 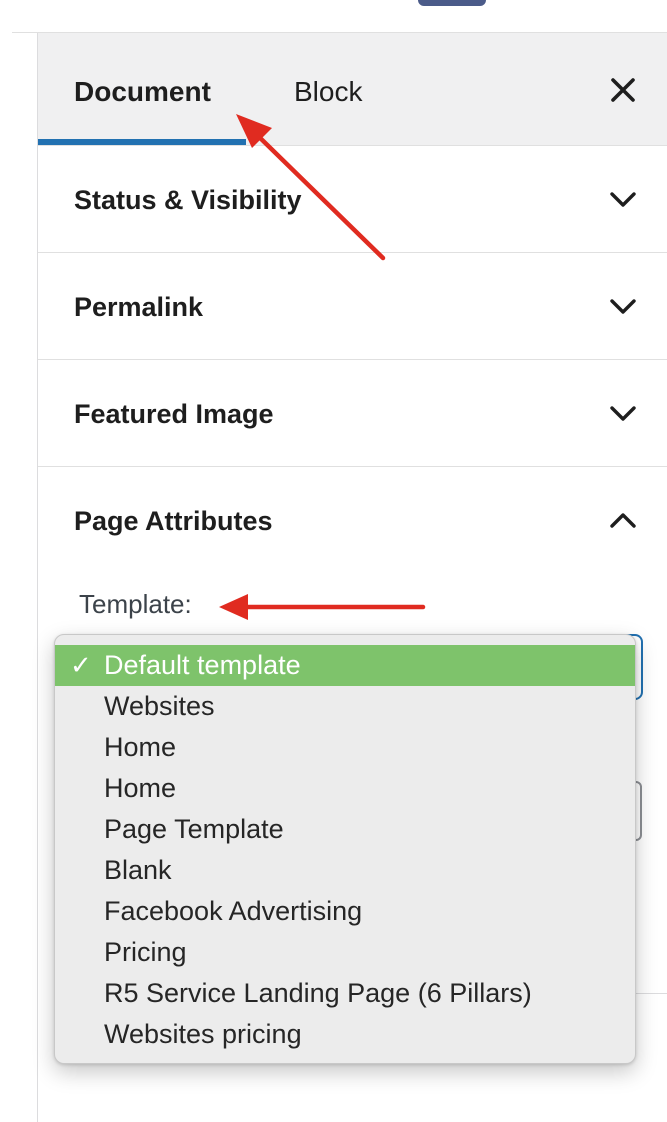 What do you see at coordinates (202, 665) in the screenshot?
I see `option-label: Default template` at bounding box center [202, 665].